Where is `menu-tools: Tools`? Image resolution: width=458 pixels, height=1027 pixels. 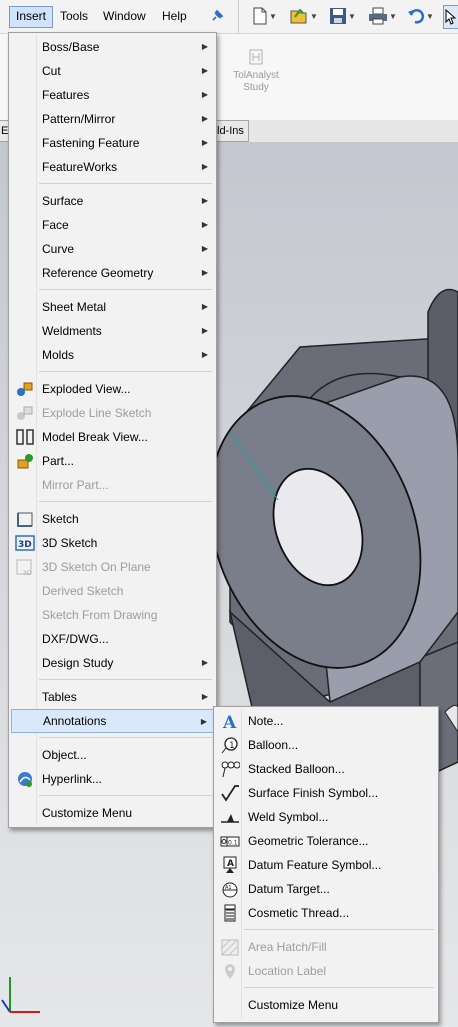
menu-tools: Tools is located at coordinates (74, 16).